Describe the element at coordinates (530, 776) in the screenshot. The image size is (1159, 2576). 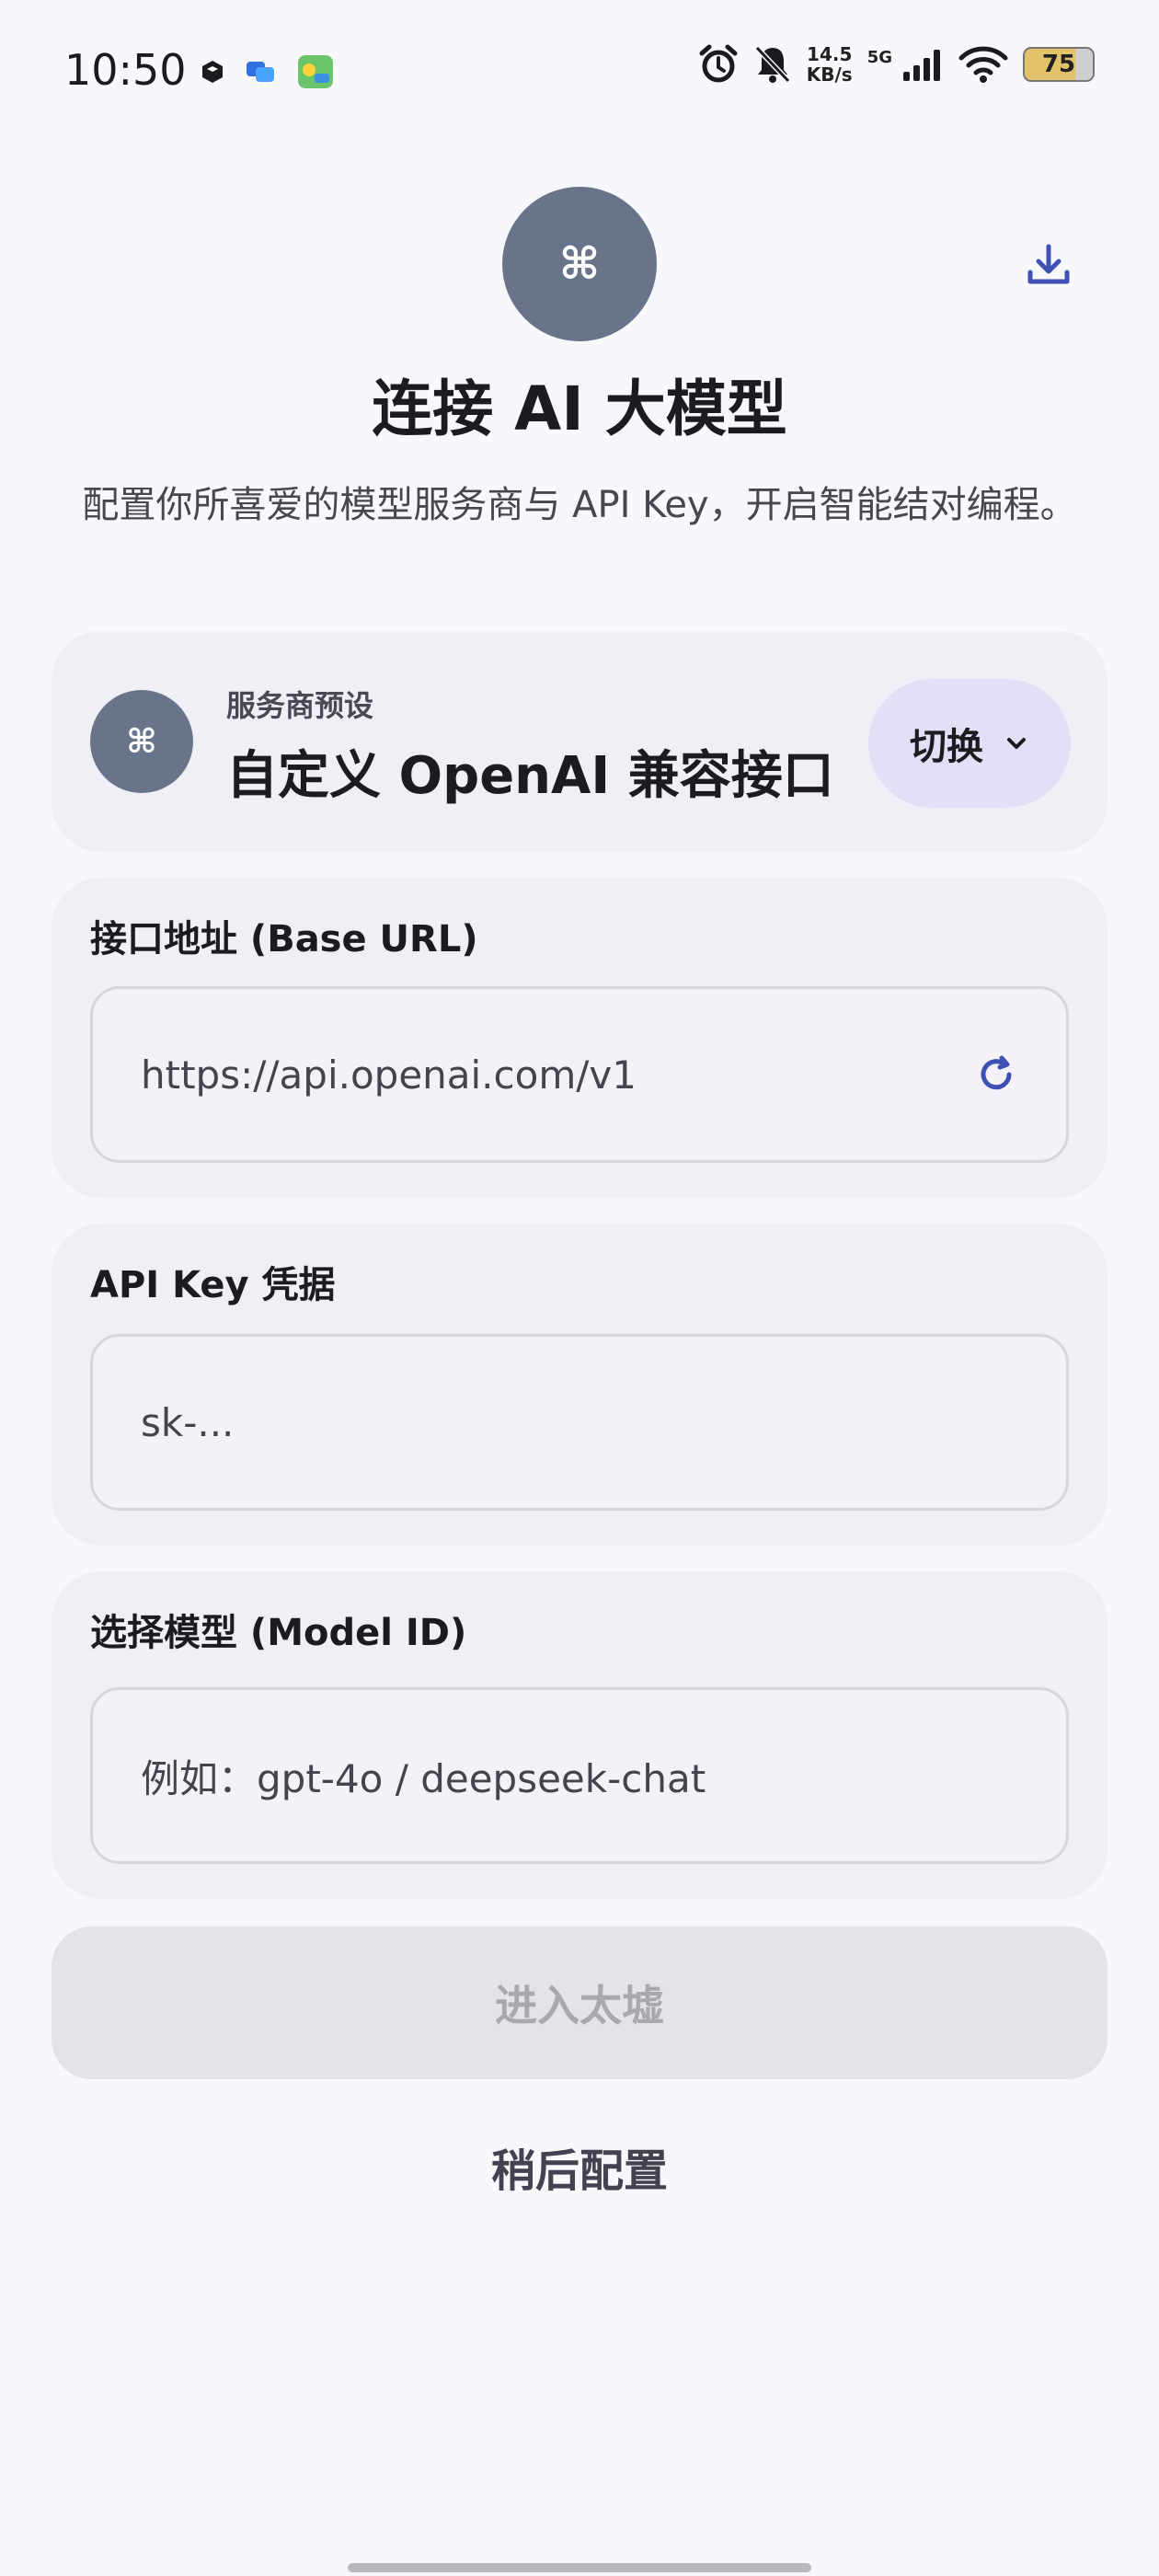
I see `provider-name: 自定义 OpenAI 兼容接口` at that location.